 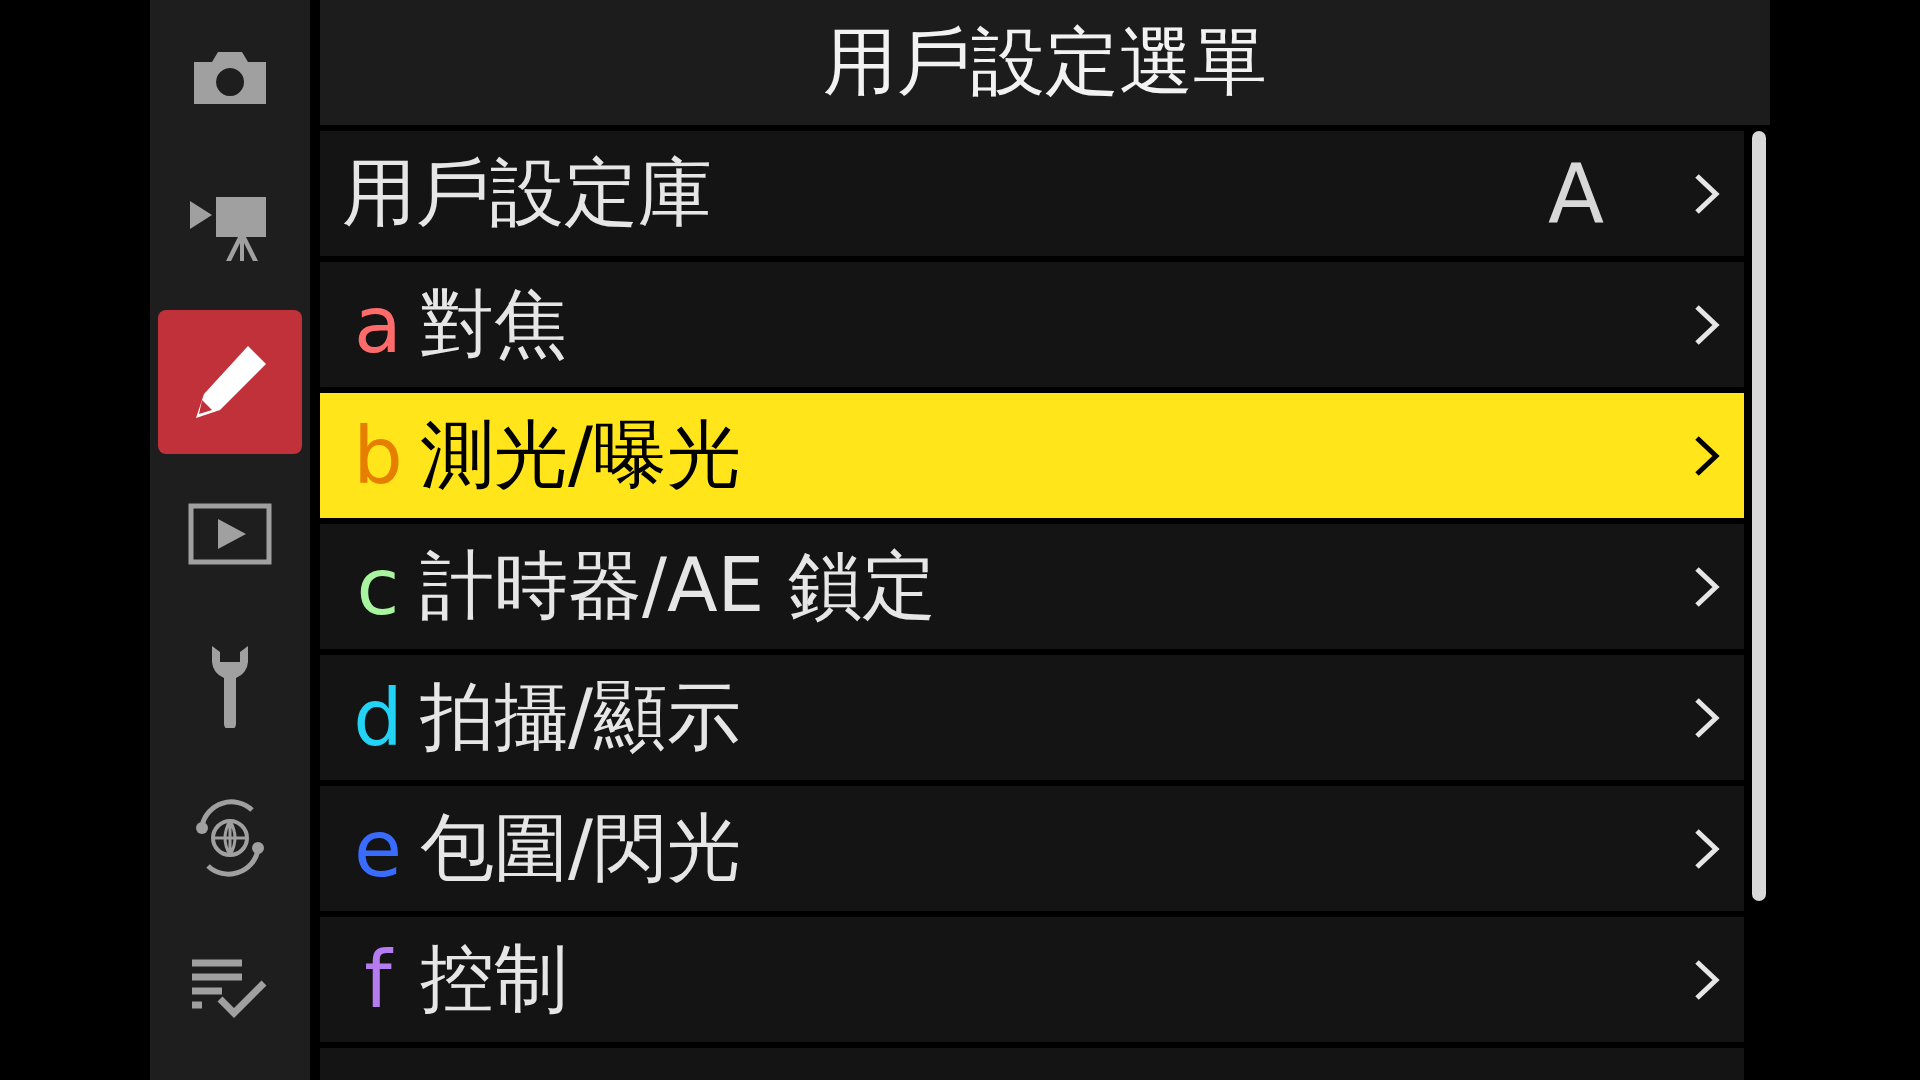 I want to click on menu-row: f 控制, so click(x=1032, y=979).